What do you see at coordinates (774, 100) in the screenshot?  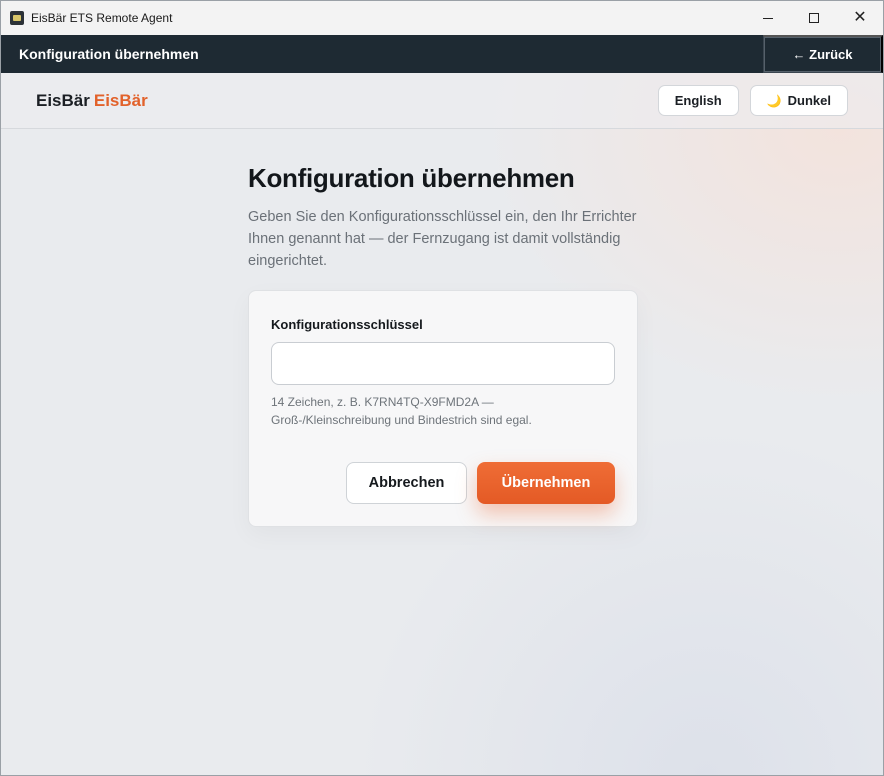 I see `moon-icon: 🌙` at bounding box center [774, 100].